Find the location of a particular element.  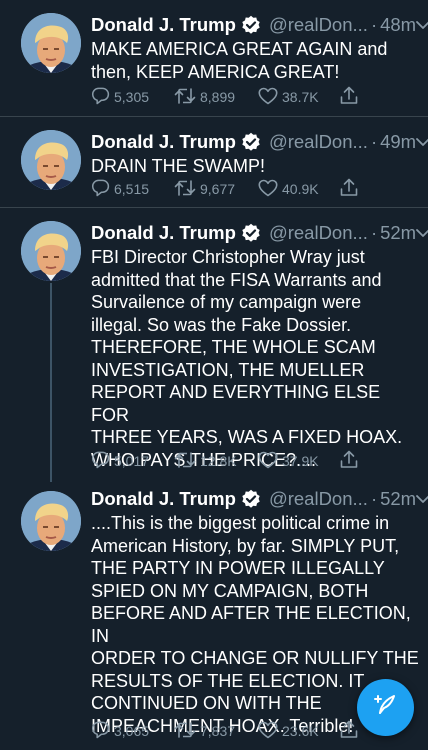

reply-button: 3,065 is located at coordinates (132, 731).